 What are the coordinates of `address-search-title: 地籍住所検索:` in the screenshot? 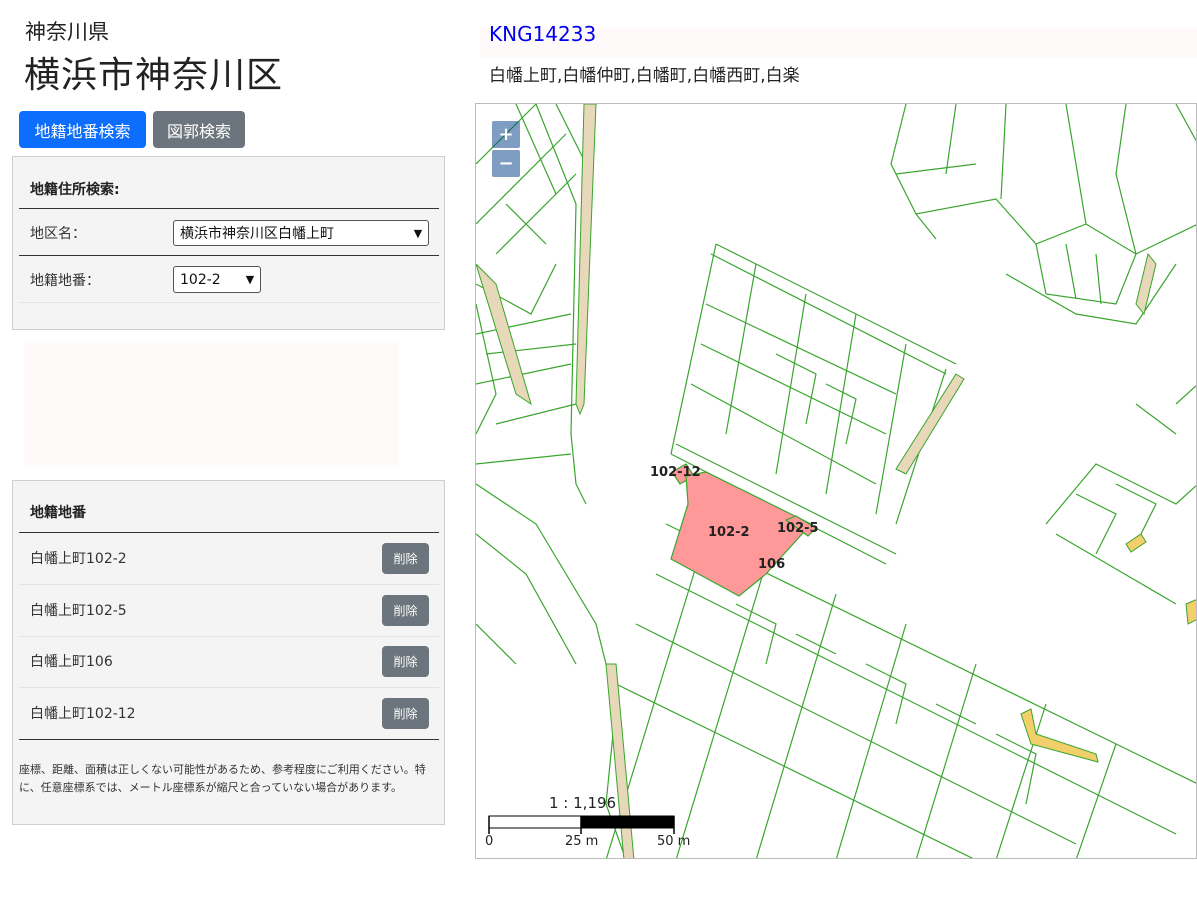 It's located at (75, 190).